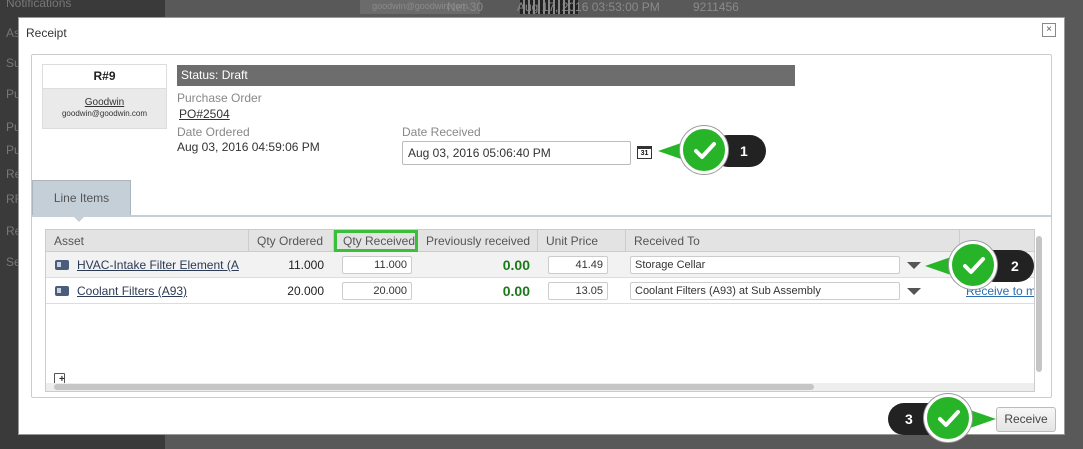  Describe the element at coordinates (219, 98) in the screenshot. I see `purchase-order-label: Purchase Order` at that location.